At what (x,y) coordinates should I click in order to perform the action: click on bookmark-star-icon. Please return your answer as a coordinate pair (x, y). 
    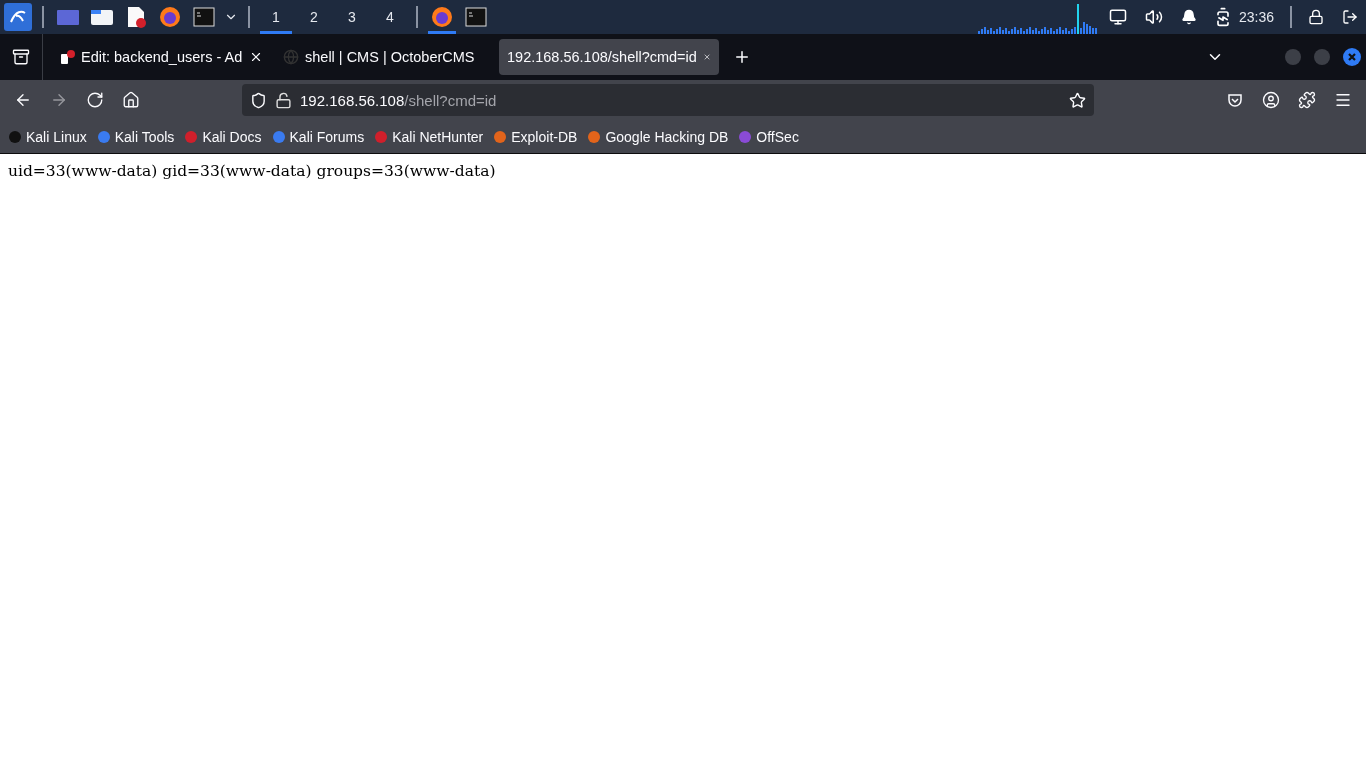
    Looking at the image, I should click on (1077, 100).